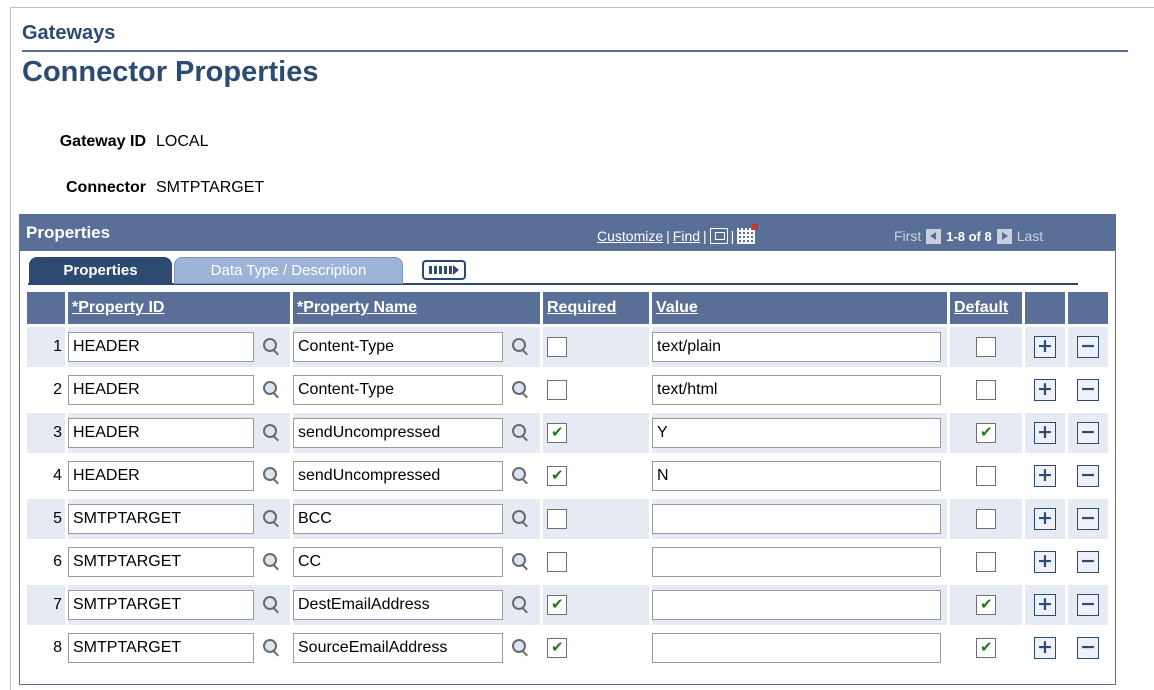  Describe the element at coordinates (907, 236) in the screenshot. I see `first-link: First` at that location.